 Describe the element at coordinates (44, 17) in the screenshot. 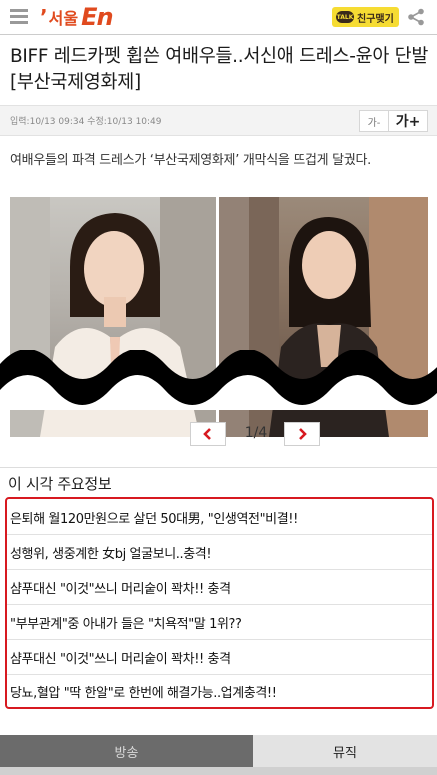

I see `logo-prefix: ’` at that location.